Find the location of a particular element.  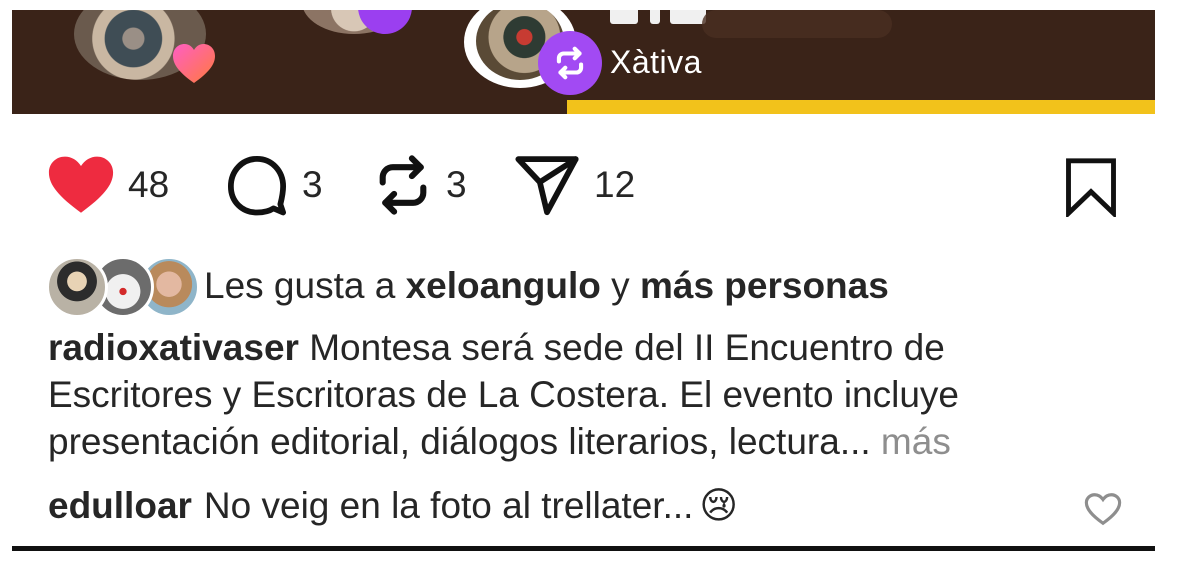

comment-like-heart-icon is located at coordinates (1103, 509).